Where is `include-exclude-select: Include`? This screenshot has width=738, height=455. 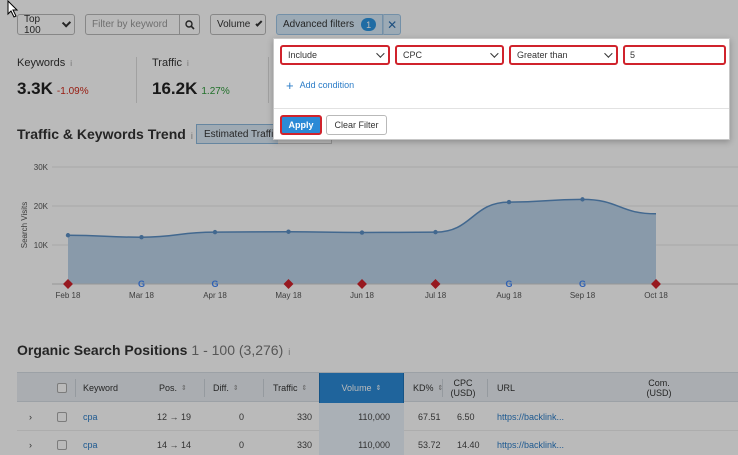
include-exclude-select: Include is located at coordinates (335, 55).